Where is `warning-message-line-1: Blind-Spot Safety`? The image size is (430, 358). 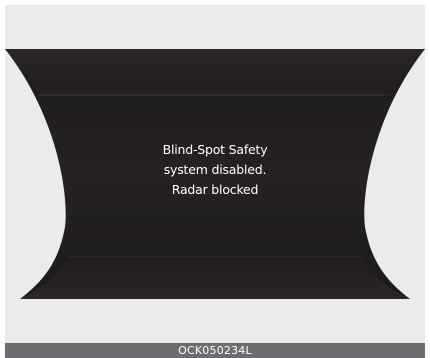
warning-message-line-1: Blind-Spot Safety is located at coordinates (215, 149).